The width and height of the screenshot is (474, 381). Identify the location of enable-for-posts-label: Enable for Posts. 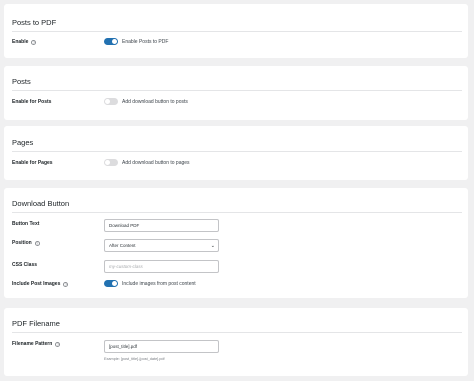
(32, 102).